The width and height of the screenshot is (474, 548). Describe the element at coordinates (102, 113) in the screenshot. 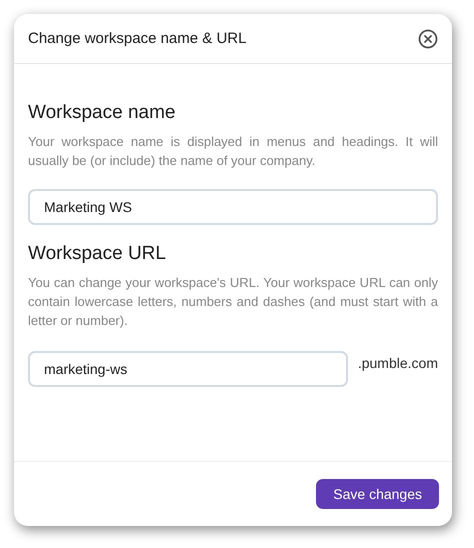

I see `section-heading: Workspace name` at that location.